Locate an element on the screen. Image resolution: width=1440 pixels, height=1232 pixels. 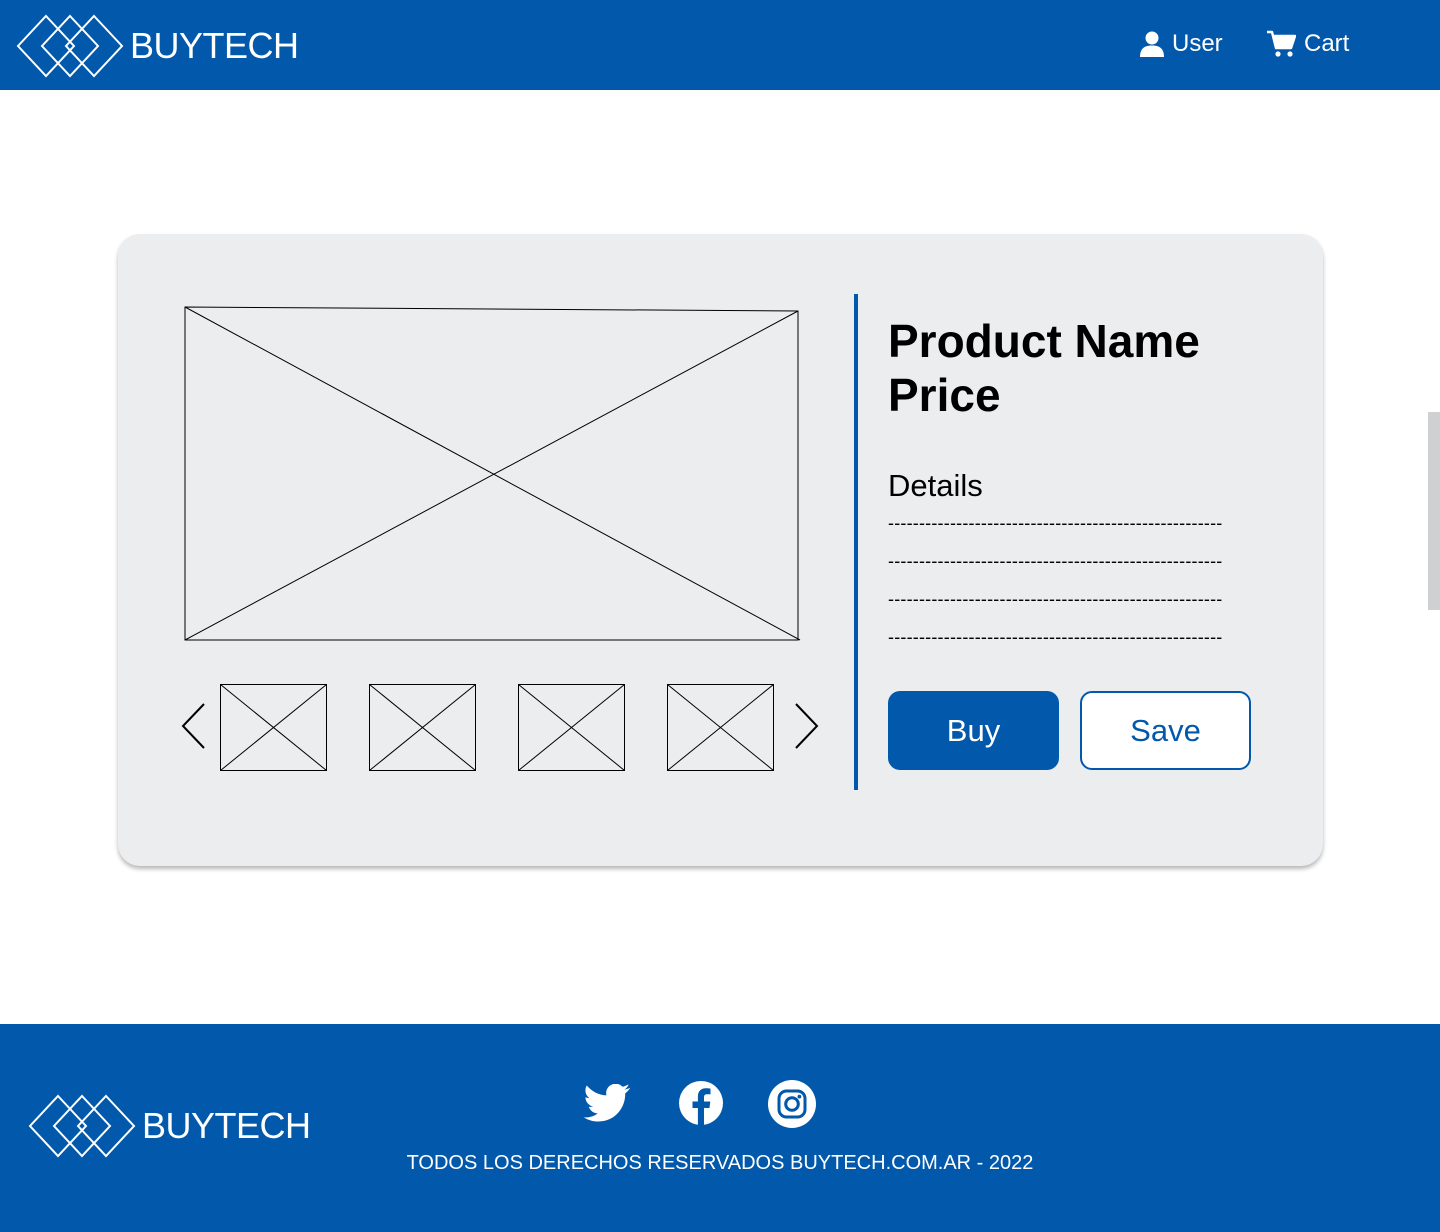
site-header: BUYTECH User Cart is located at coordinates (720, 45).